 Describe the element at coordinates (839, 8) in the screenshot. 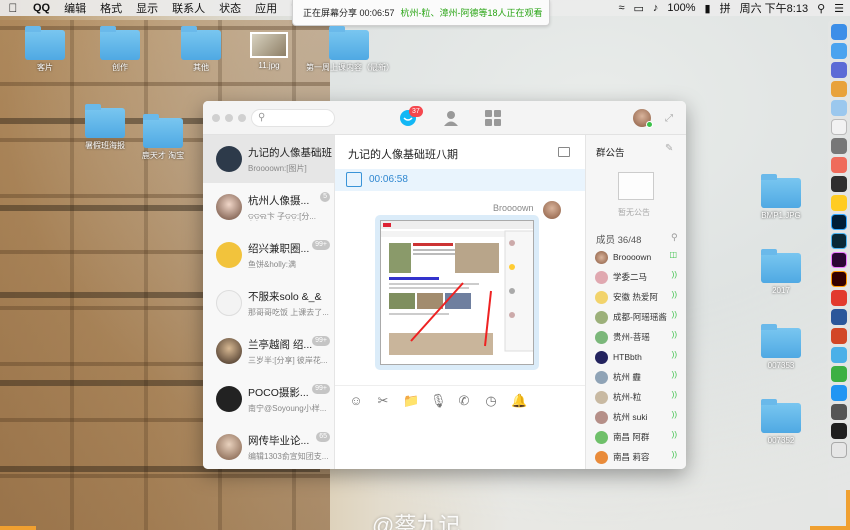

I see `notification-center-icon: ☰` at that location.